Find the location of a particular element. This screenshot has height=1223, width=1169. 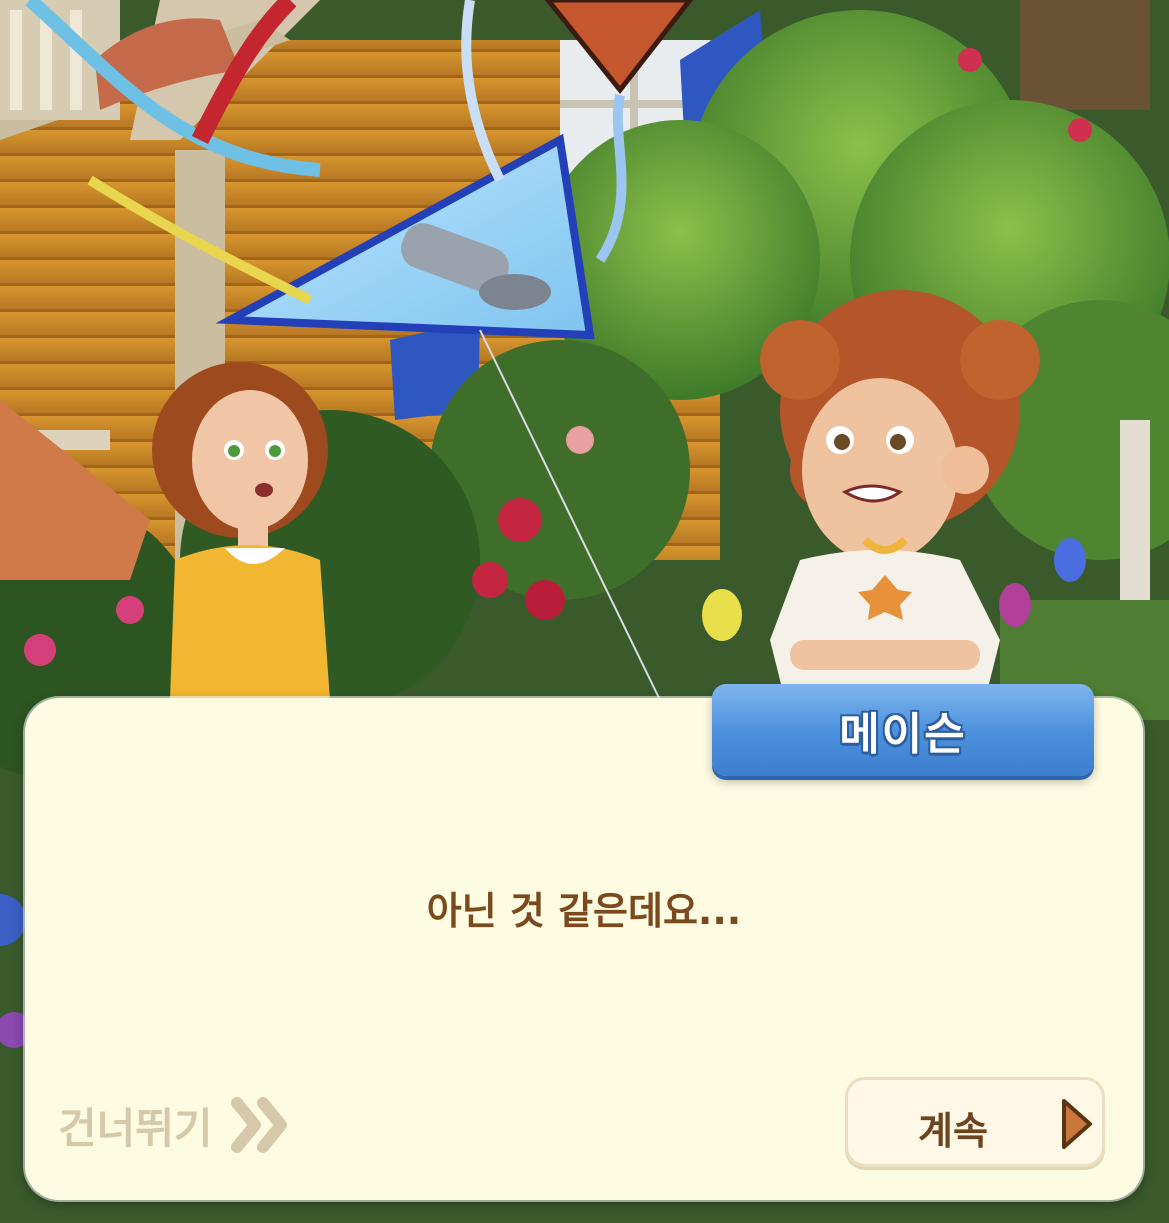

continue-label: 계속 is located at coordinates (953, 1131).